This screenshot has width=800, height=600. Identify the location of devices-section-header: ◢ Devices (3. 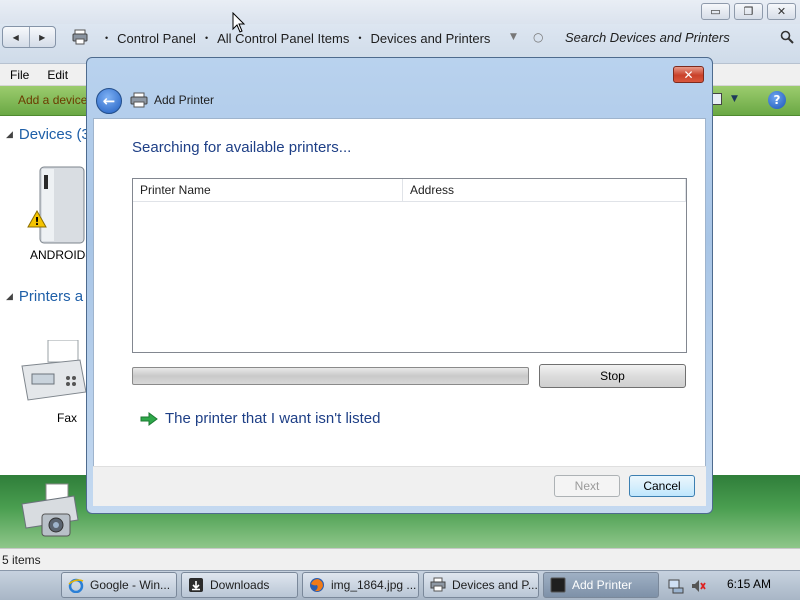
(48, 134).